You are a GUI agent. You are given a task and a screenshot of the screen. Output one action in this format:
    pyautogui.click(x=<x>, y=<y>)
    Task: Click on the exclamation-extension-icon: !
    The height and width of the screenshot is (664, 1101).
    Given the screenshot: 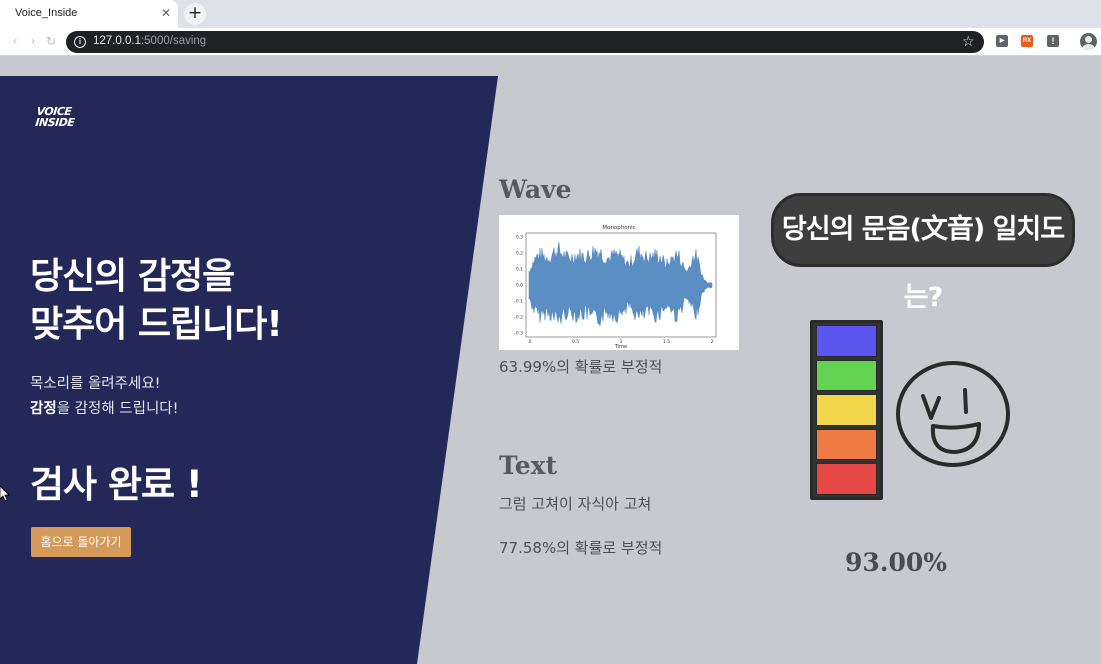 What is the action you would take?
    pyautogui.click(x=1053, y=41)
    